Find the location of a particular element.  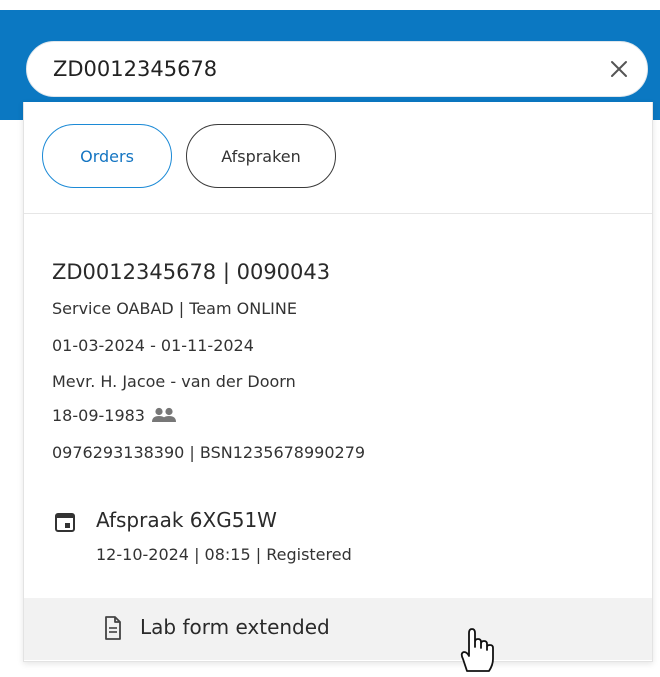

result-ids: 0976293138390 | BSN1235678990279 is located at coordinates (209, 452).